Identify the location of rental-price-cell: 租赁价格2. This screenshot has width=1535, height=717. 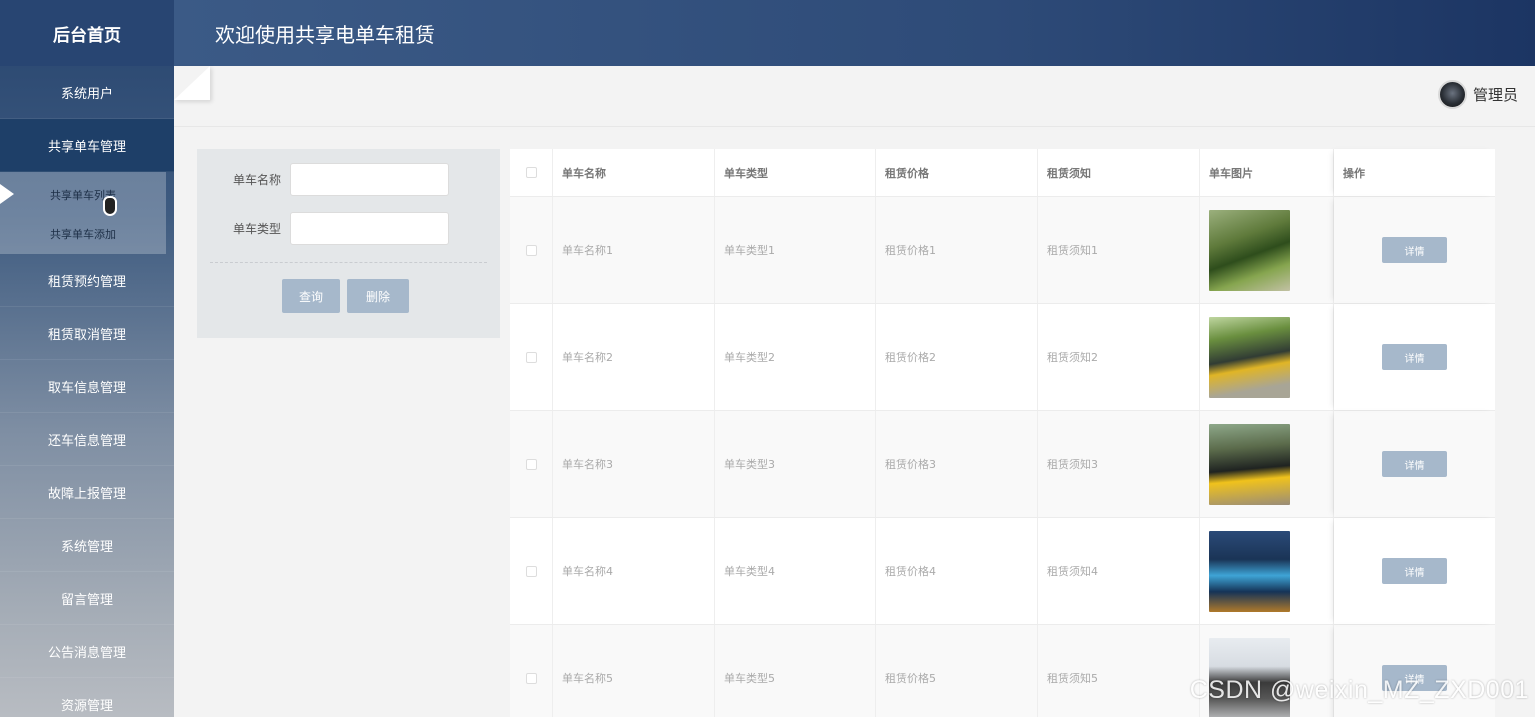
(957, 357).